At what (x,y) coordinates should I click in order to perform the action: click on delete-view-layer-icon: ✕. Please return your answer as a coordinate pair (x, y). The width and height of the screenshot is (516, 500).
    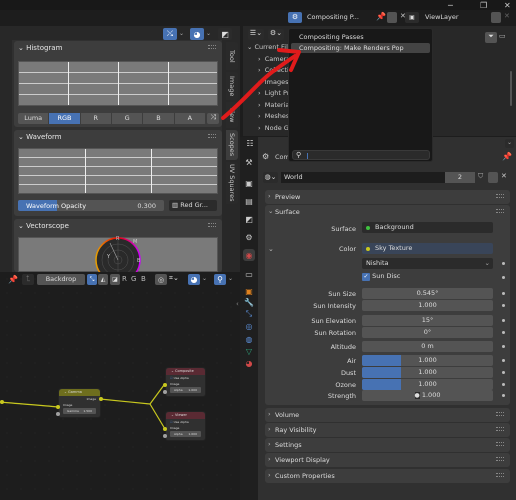
    Looking at the image, I should click on (507, 16).